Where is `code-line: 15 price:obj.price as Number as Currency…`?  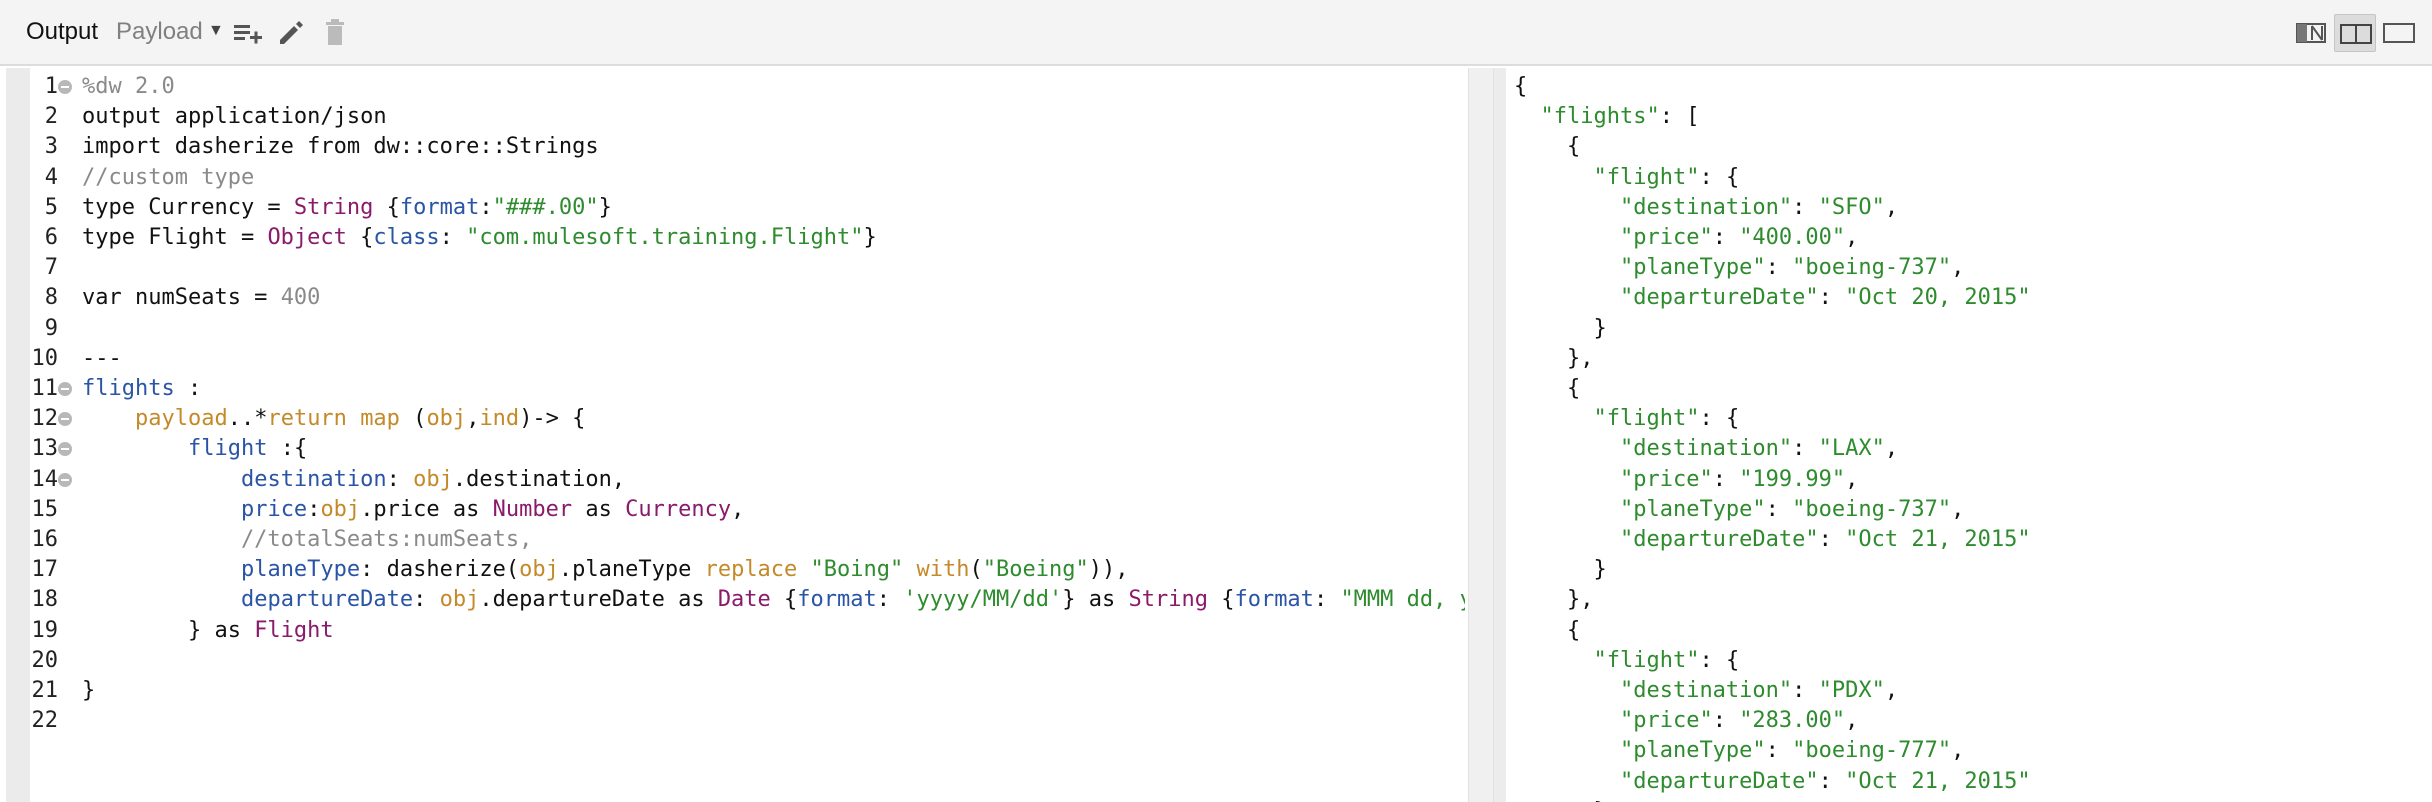
code-line: 15 price:obj.price as Number as Currency… is located at coordinates (732, 510).